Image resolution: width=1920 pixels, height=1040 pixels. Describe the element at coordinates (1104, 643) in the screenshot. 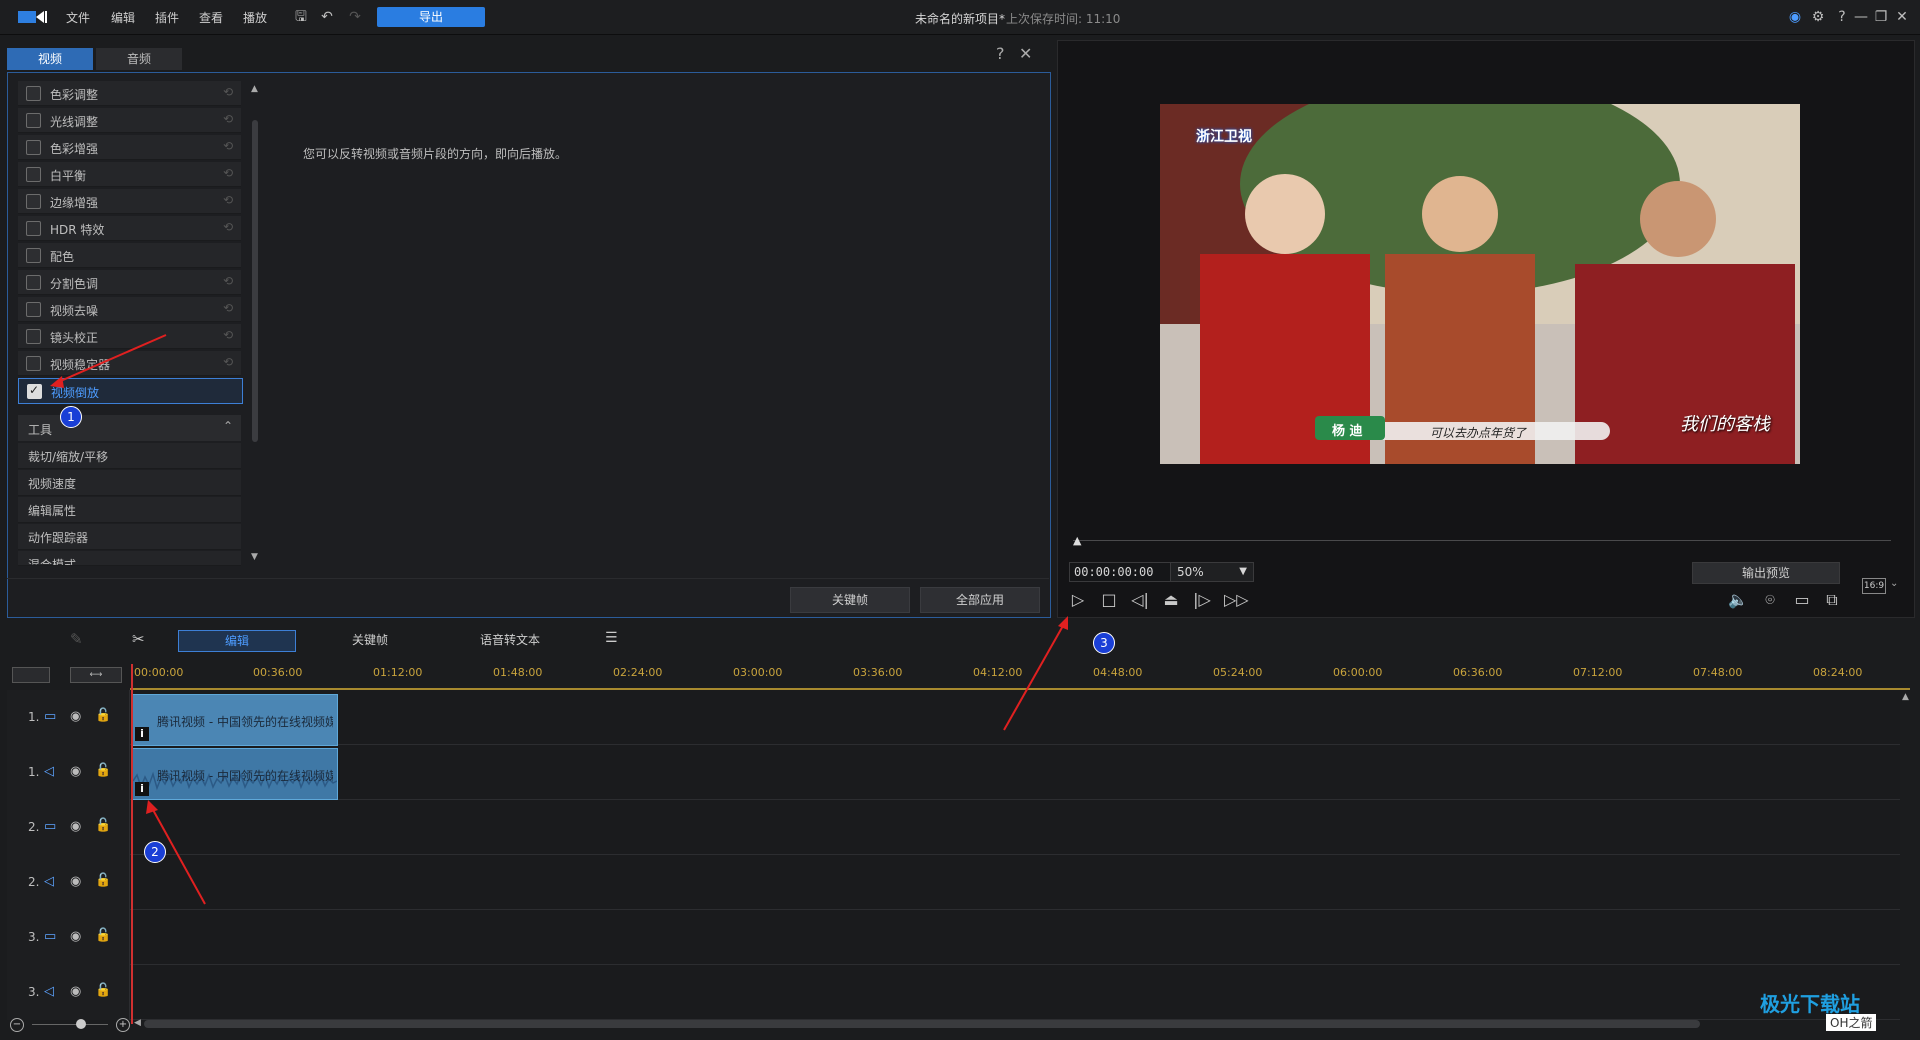

I see `annotation-badge-3: 3` at that location.